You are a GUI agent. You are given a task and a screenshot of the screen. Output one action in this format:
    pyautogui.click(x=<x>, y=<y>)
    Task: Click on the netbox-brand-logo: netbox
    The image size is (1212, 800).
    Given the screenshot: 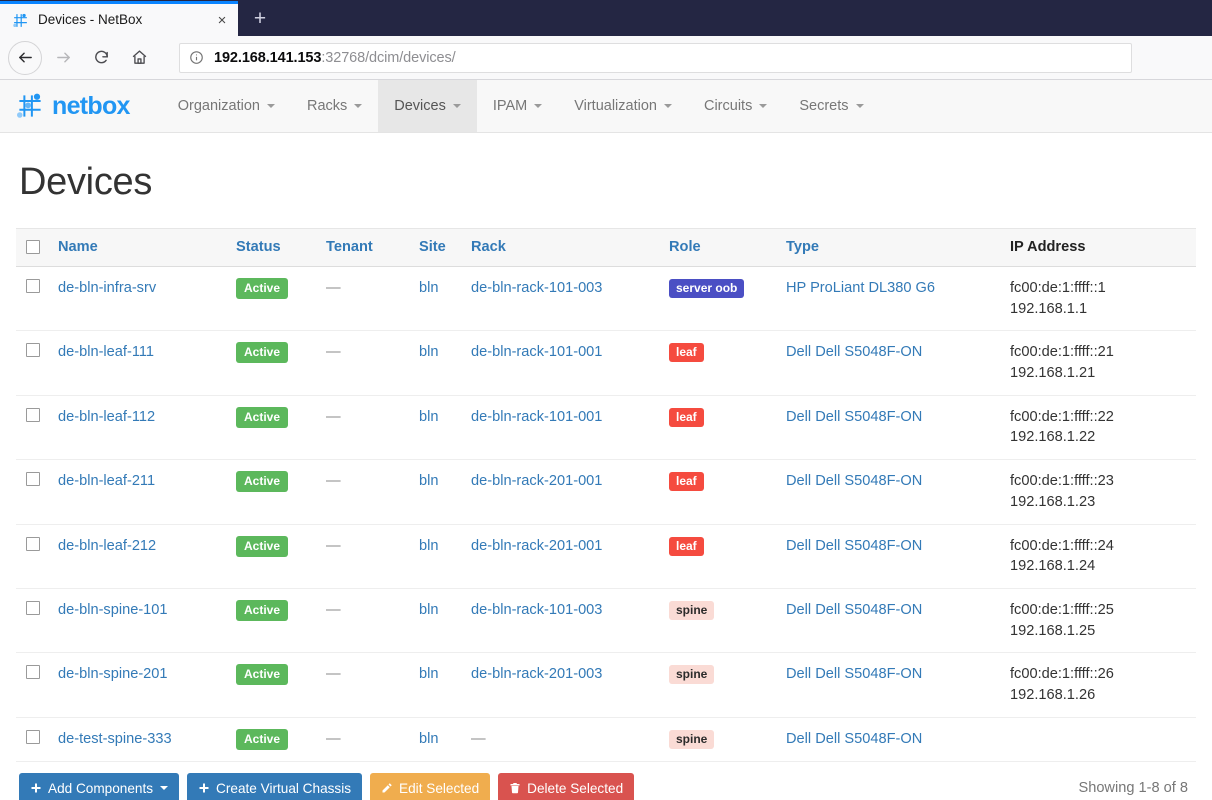 What is the action you would take?
    pyautogui.click(x=88, y=106)
    